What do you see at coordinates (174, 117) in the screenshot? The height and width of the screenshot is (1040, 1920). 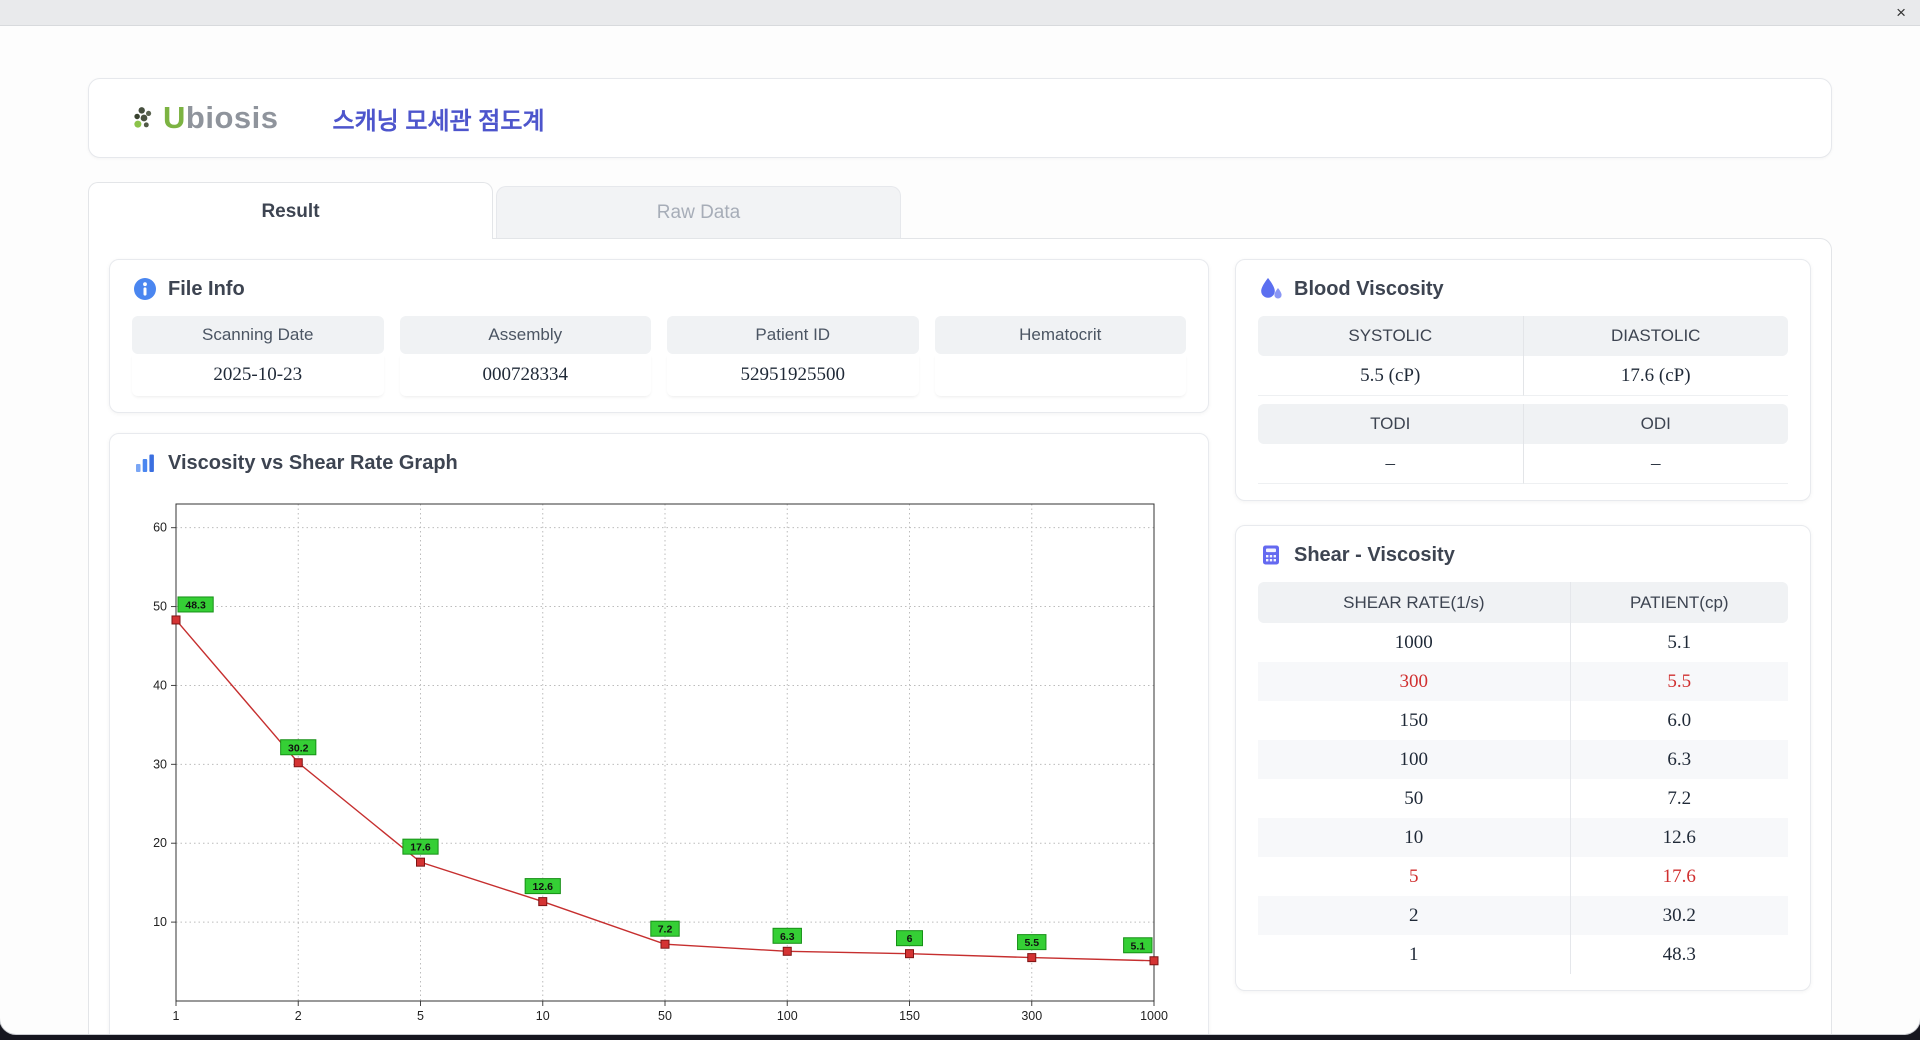 I see `logo-letter-u: U` at bounding box center [174, 117].